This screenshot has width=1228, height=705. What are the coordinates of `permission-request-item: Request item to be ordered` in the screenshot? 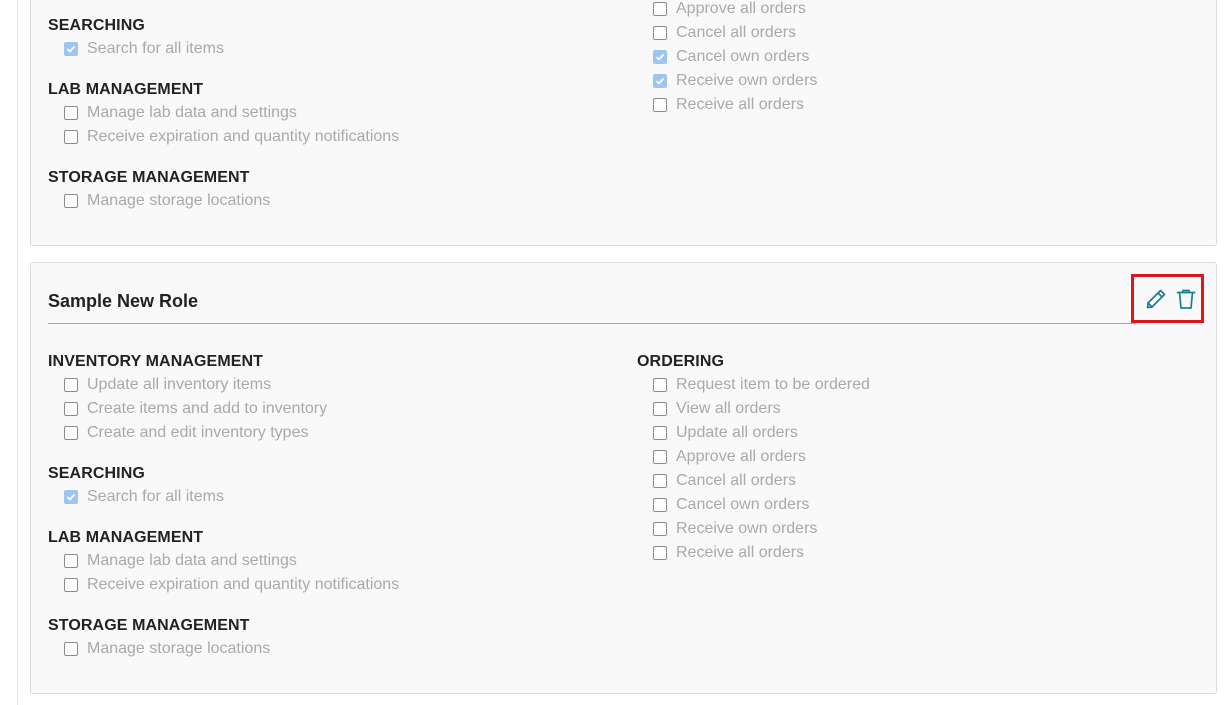 It's located at (761, 385).